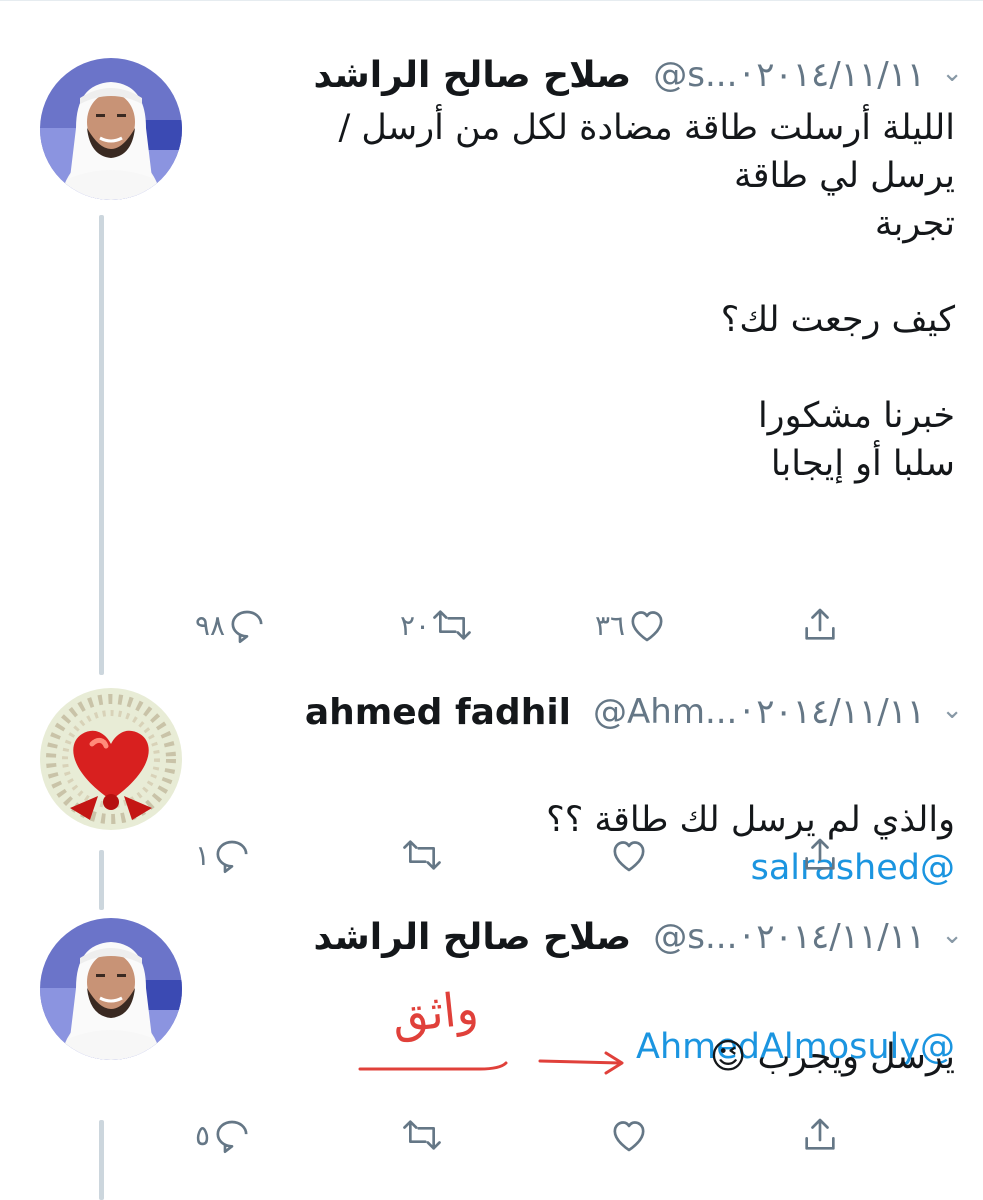 The image size is (983, 1200). What do you see at coordinates (210, 625) in the screenshot?
I see `reply-count: ٩٨` at bounding box center [210, 625].